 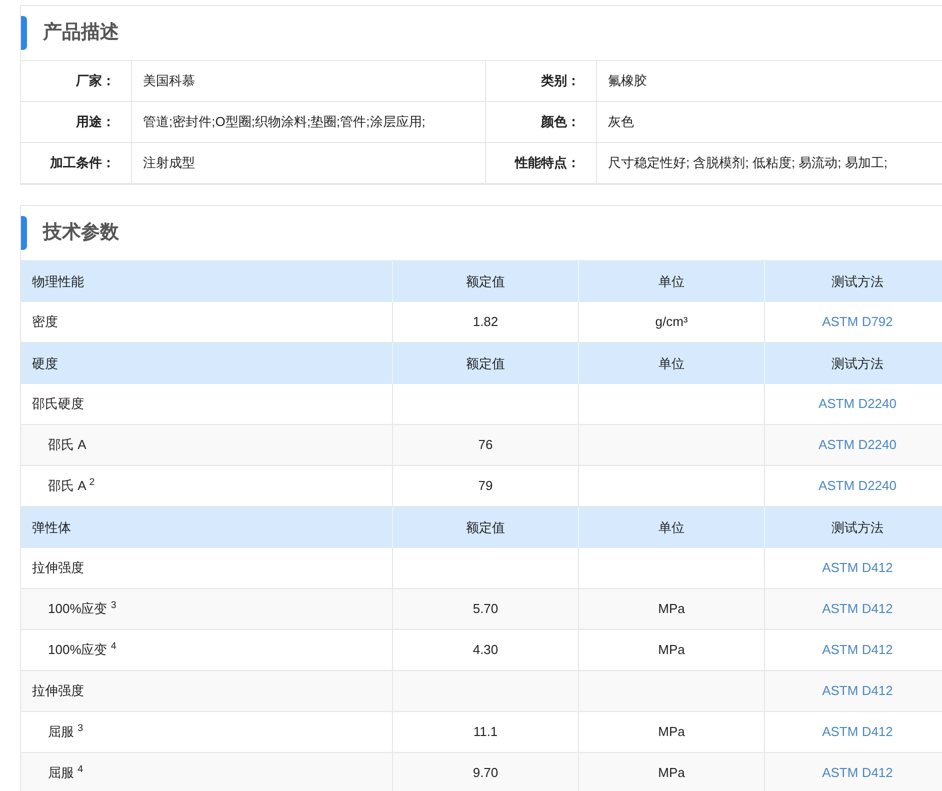 I want to click on property-name: 邵氏 A, so click(x=67, y=445).